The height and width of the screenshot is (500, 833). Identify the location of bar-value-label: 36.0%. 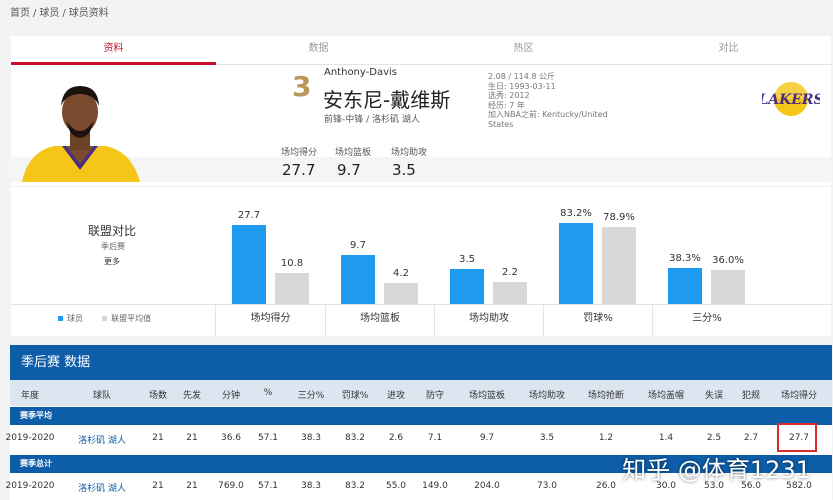
(728, 261).